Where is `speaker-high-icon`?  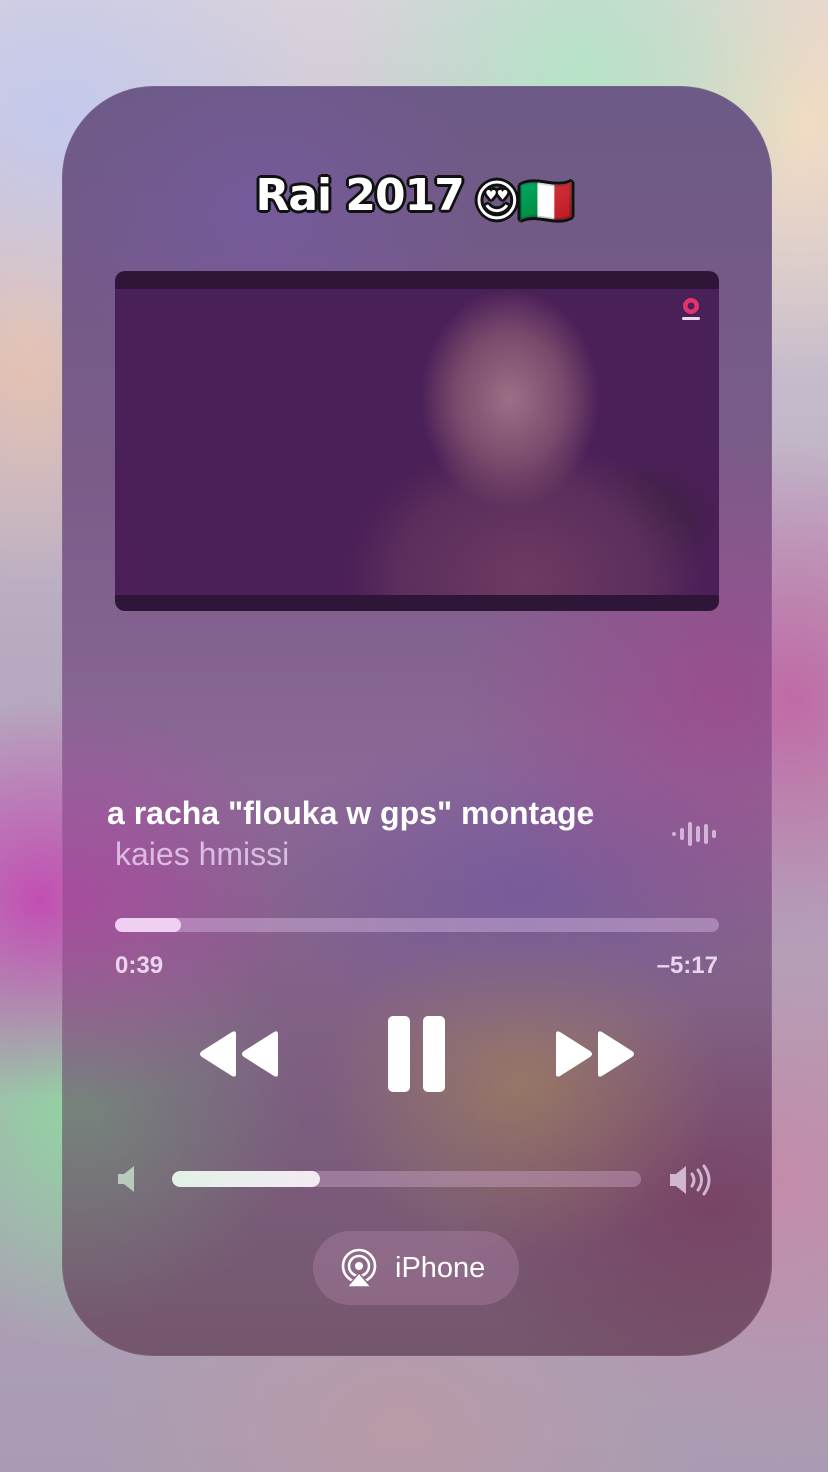
speaker-high-icon is located at coordinates (690, 1180).